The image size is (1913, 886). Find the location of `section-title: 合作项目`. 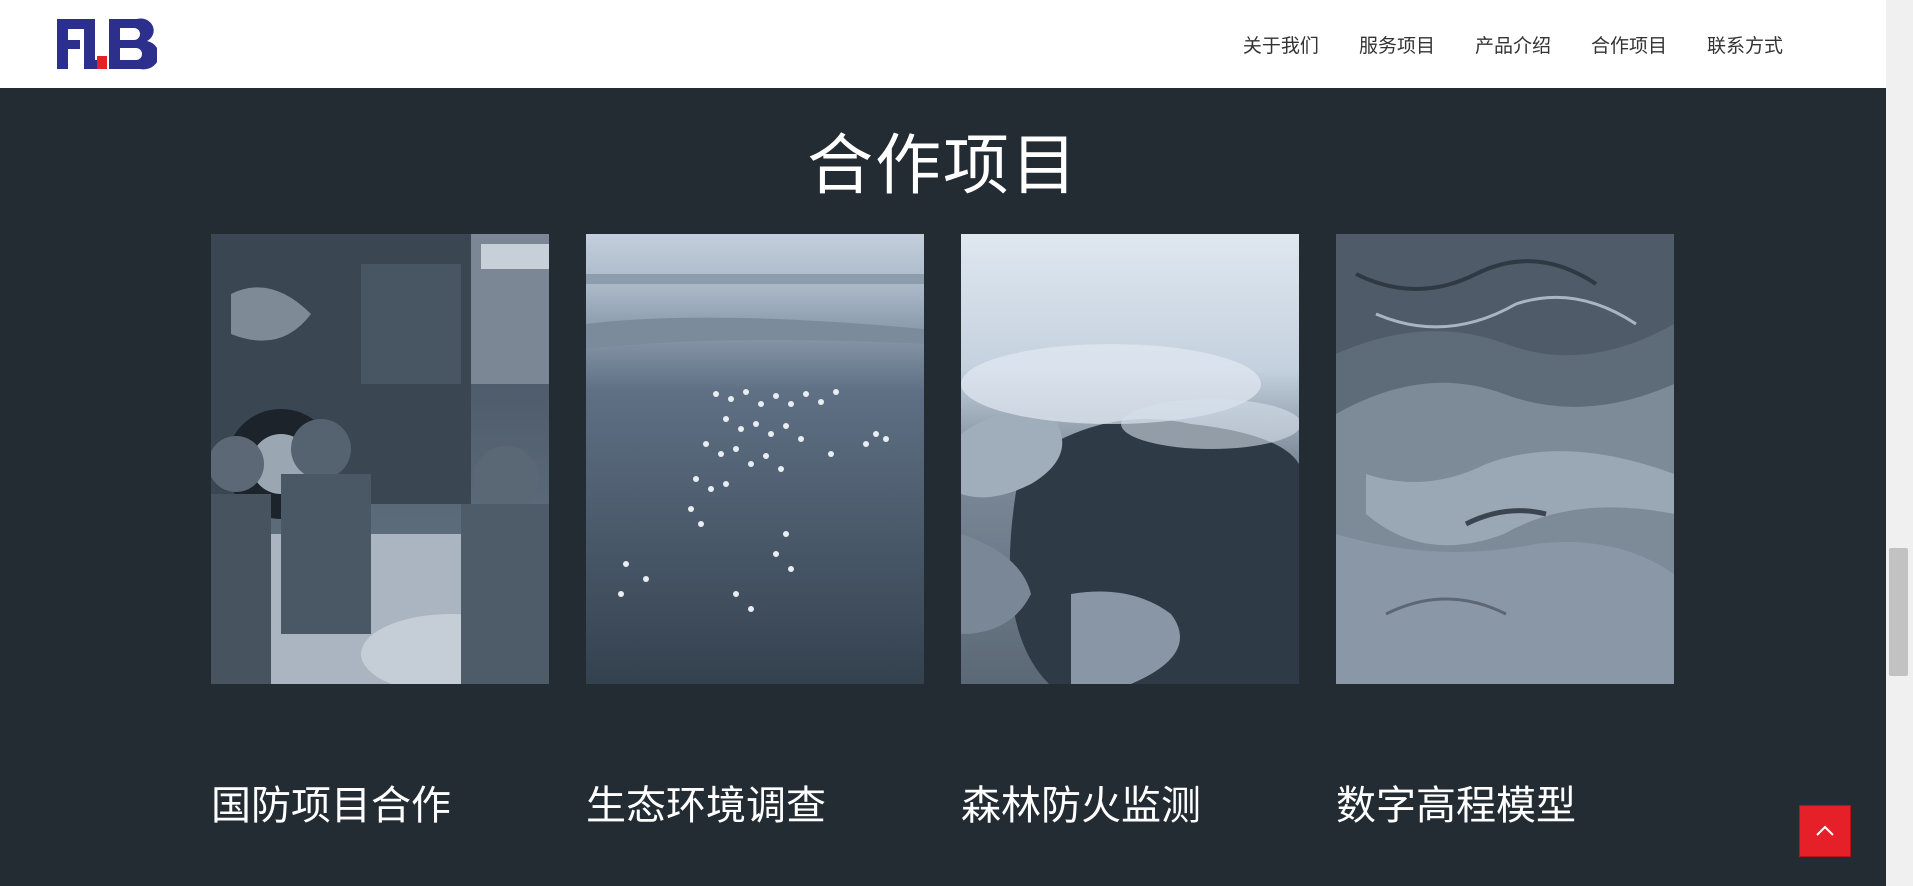

section-title: 合作项目 is located at coordinates (943, 165).